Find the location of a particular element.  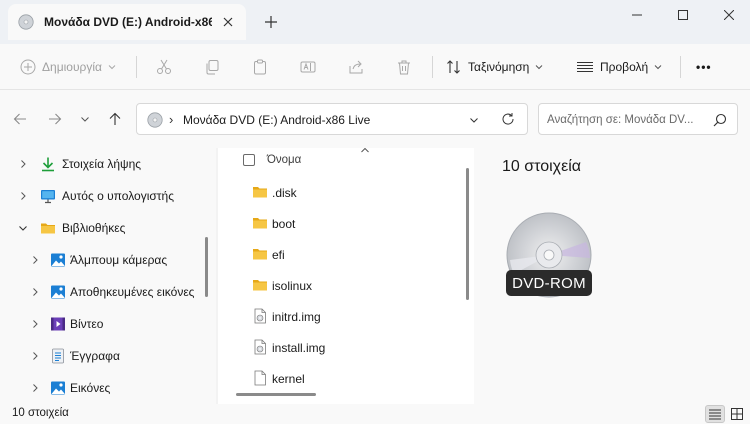

sidebar-item-this-pc: Αυτός ο υπολογιστής is located at coordinates (103, 196).